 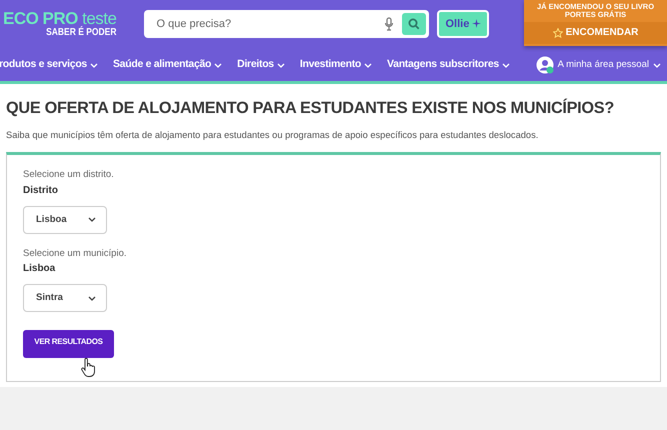 I want to click on search-button, so click(x=414, y=24).